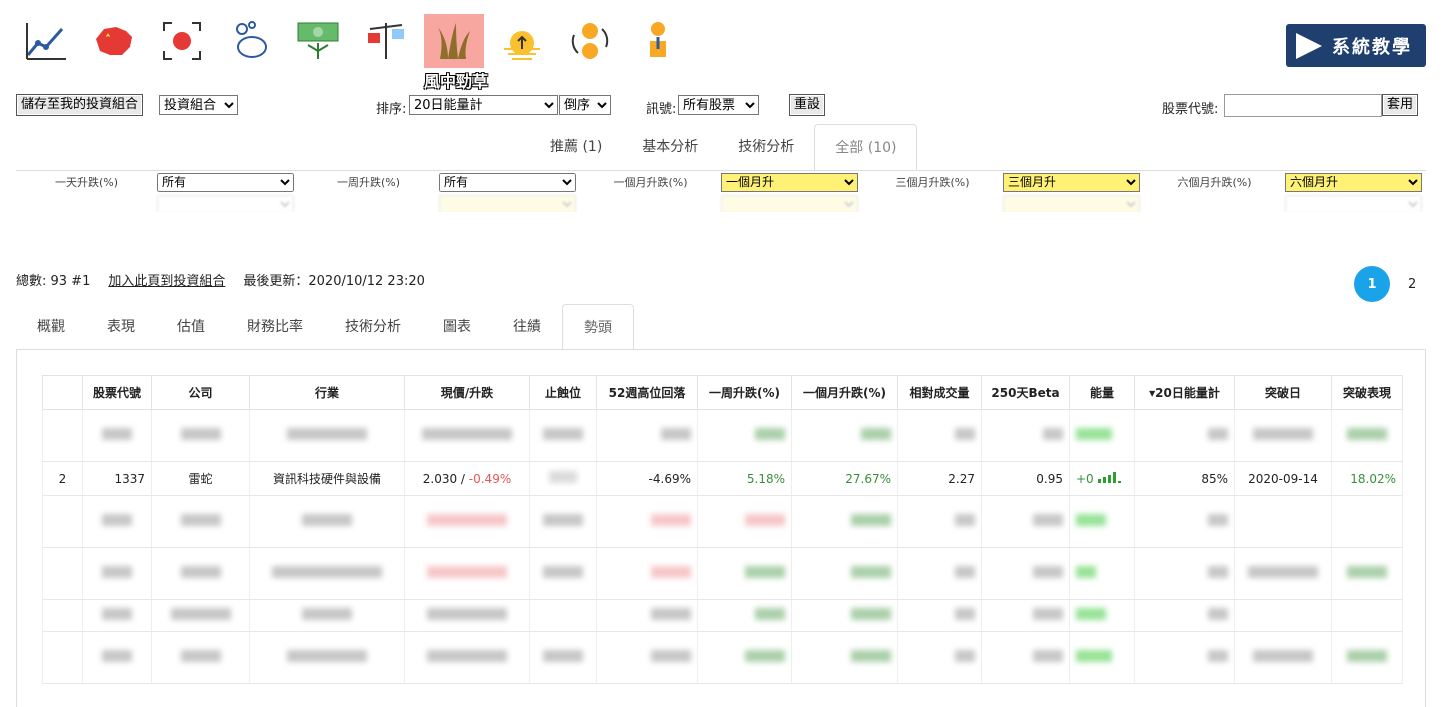 This screenshot has width=1446, height=707. I want to click on col-relvol: 相對成交量, so click(939, 392).